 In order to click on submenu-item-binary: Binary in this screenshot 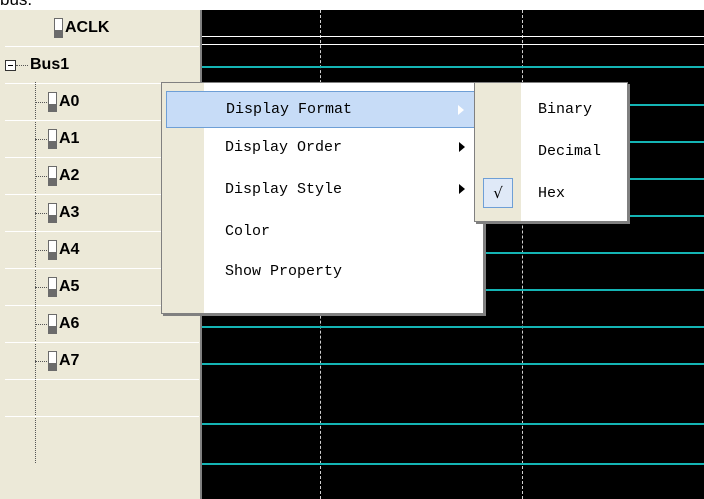, I will do `click(551, 109)`.